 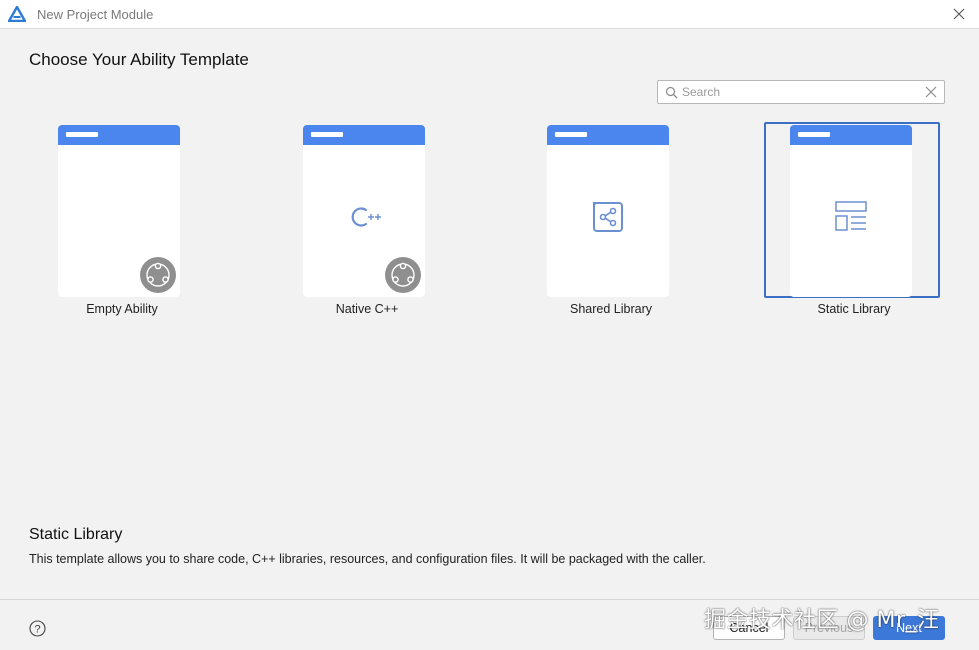 I want to click on template-label: Native C++, so click(x=367, y=309).